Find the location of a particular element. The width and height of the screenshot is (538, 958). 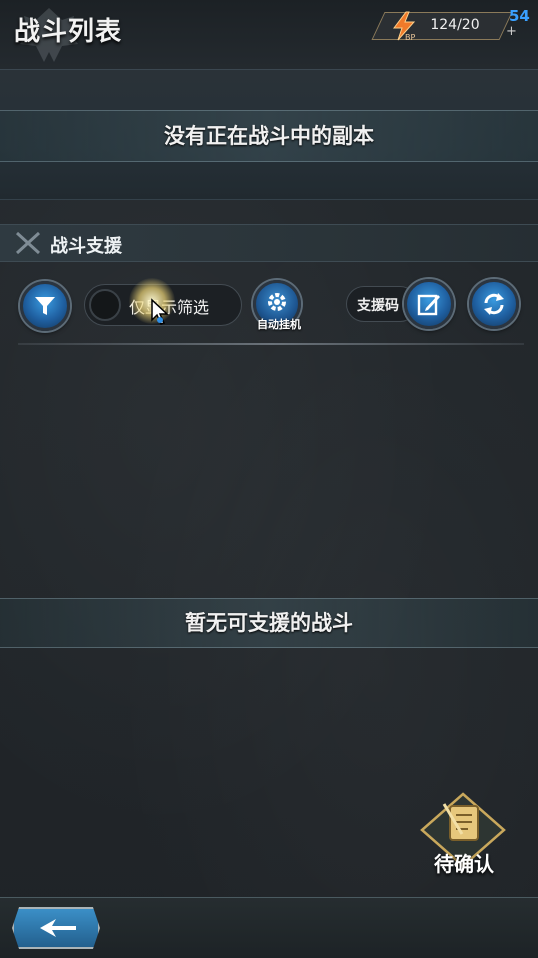

back-arrow-icon is located at coordinates (58, 928).